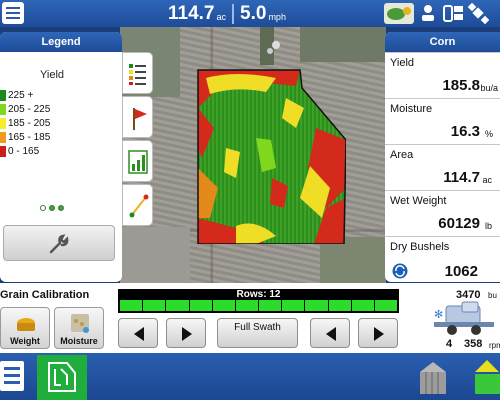 The image size is (500, 400). Describe the element at coordinates (488, 134) in the screenshot. I see `moisture-unit: %` at that location.